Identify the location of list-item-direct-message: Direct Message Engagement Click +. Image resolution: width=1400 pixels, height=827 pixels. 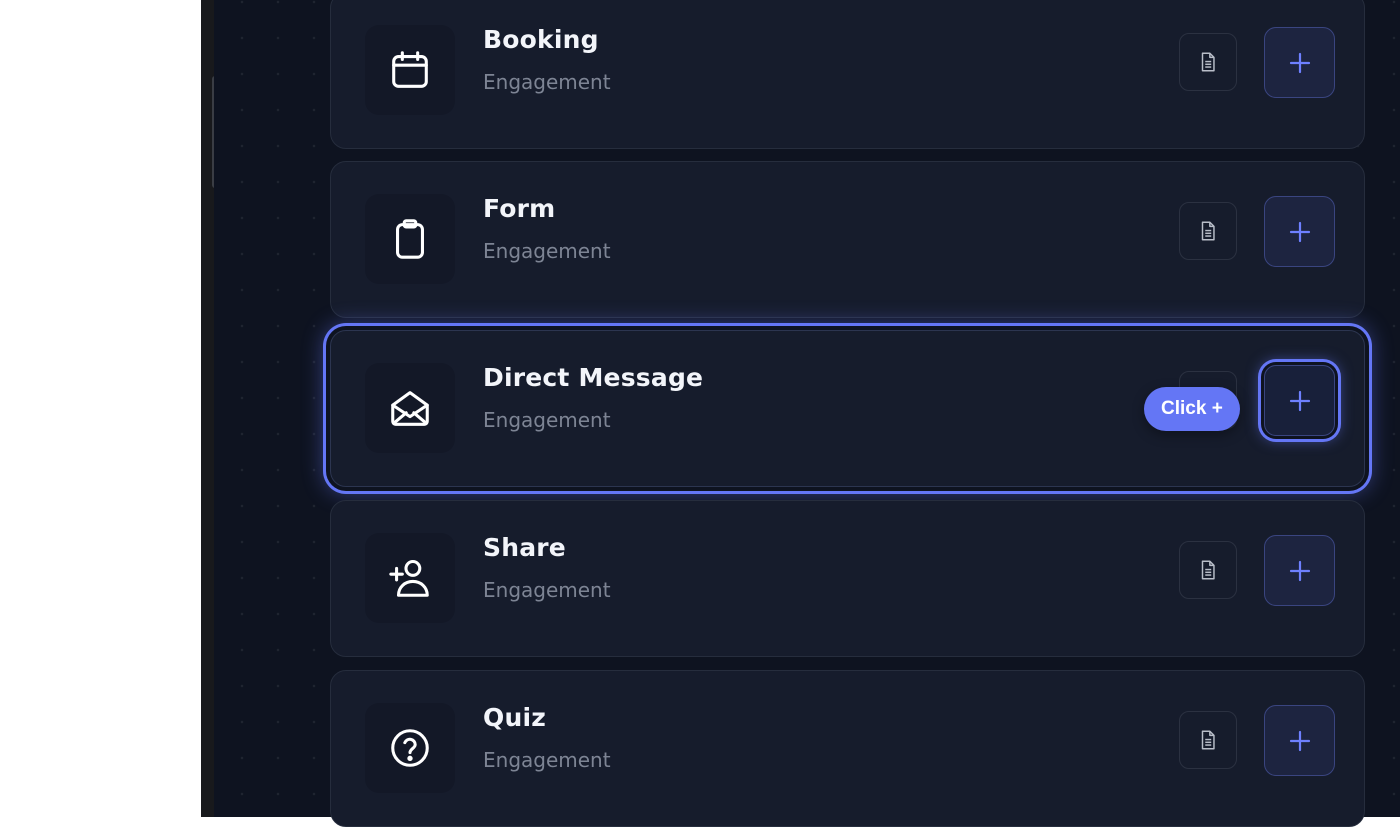
(847, 408).